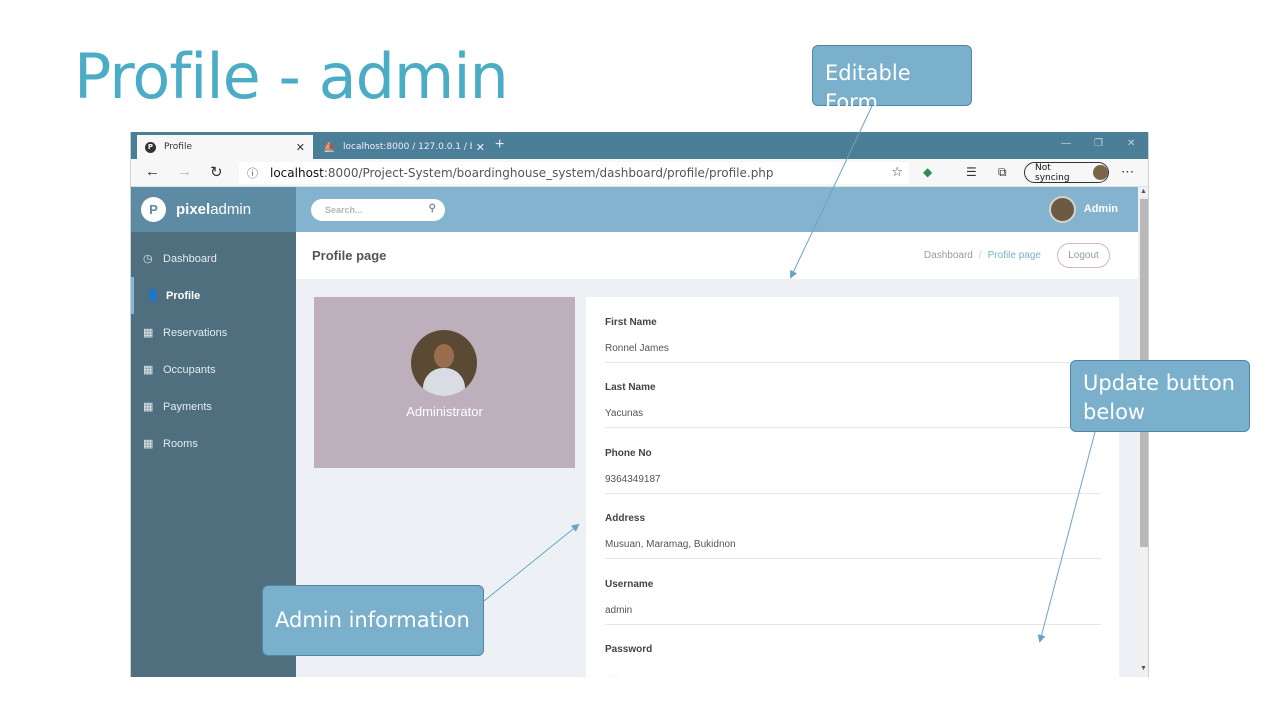 The width and height of the screenshot is (1280, 720). I want to click on username-field: Username admin, so click(853, 602).